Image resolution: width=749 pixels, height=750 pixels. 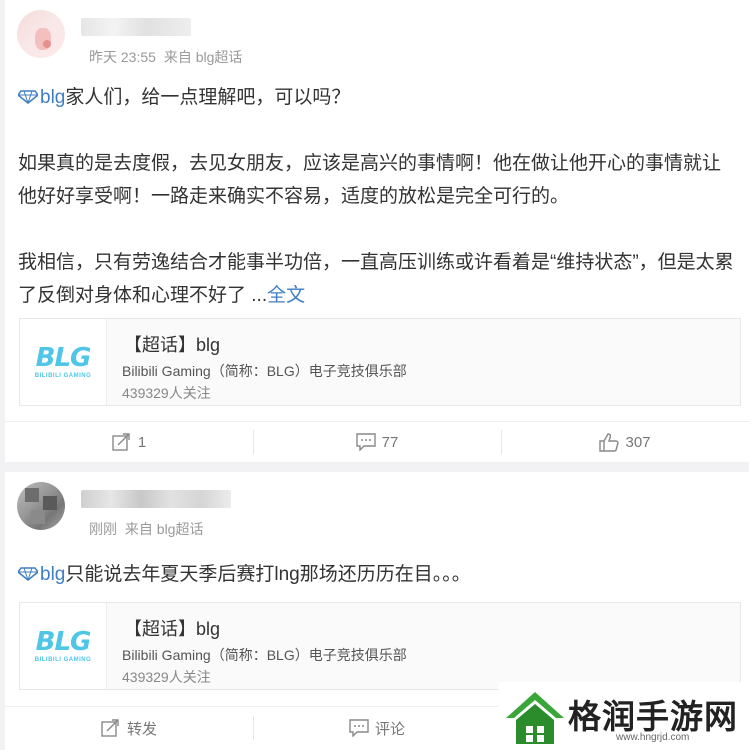 I want to click on post-meta: 昨天 23:55 来自 blg超话, so click(x=167, y=57).